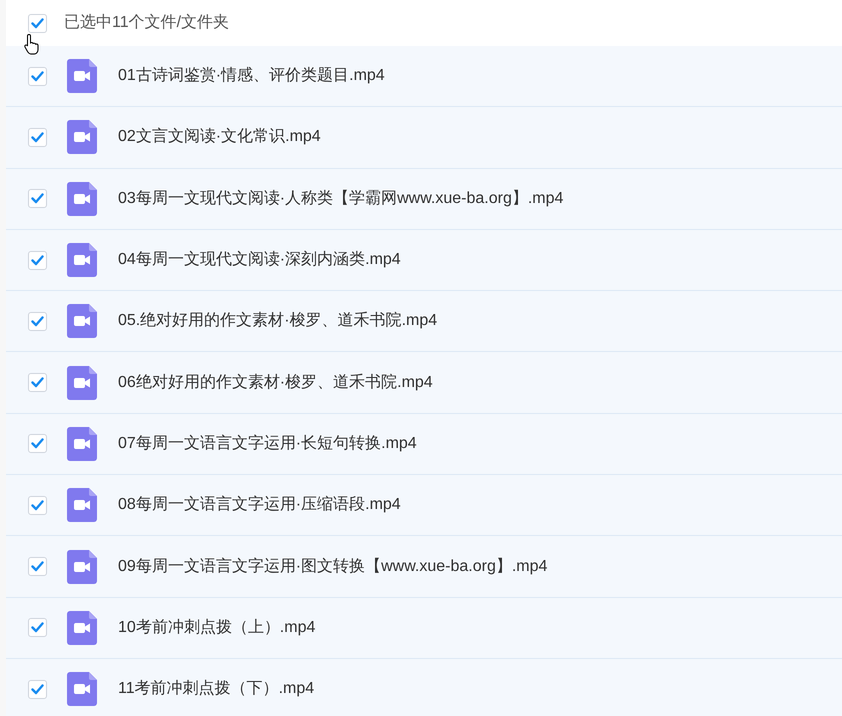 The image size is (842, 716). I want to click on file-row: 08每周一文语言文字运用·压缩语段.mp4, so click(424, 505).